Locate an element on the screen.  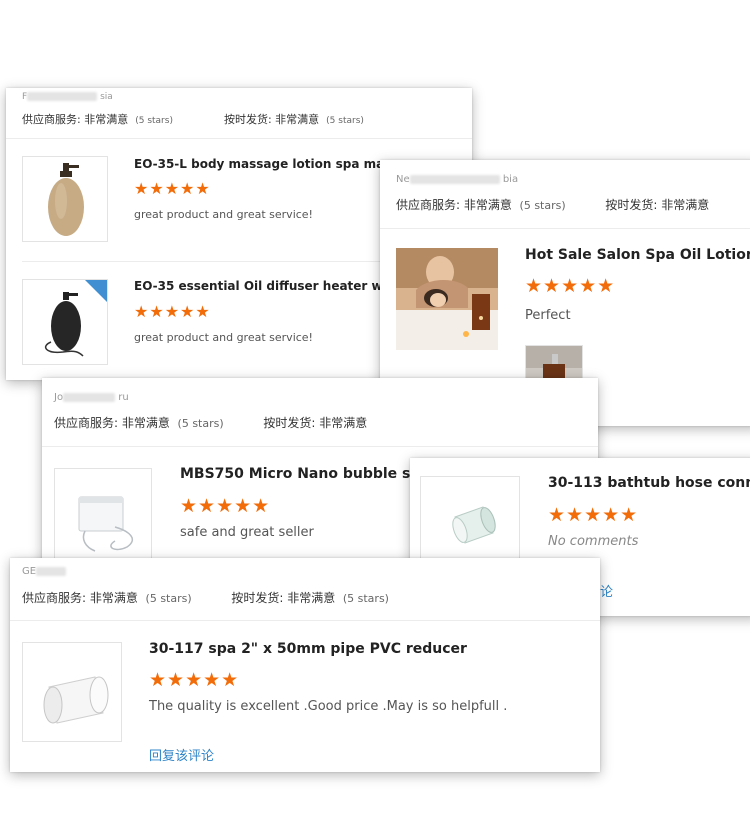
review-comment: No comments is located at coordinates (593, 541).